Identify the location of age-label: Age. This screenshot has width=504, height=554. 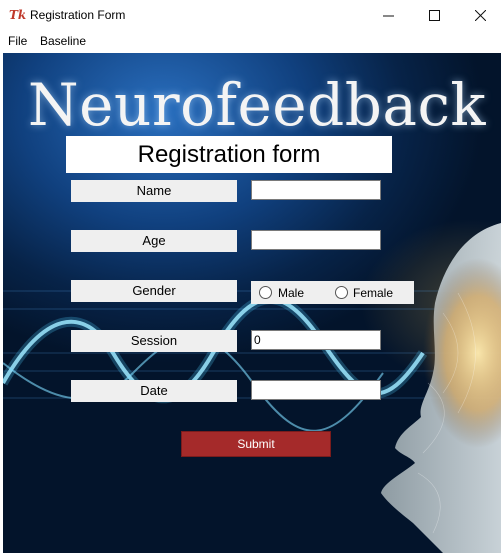
(154, 241).